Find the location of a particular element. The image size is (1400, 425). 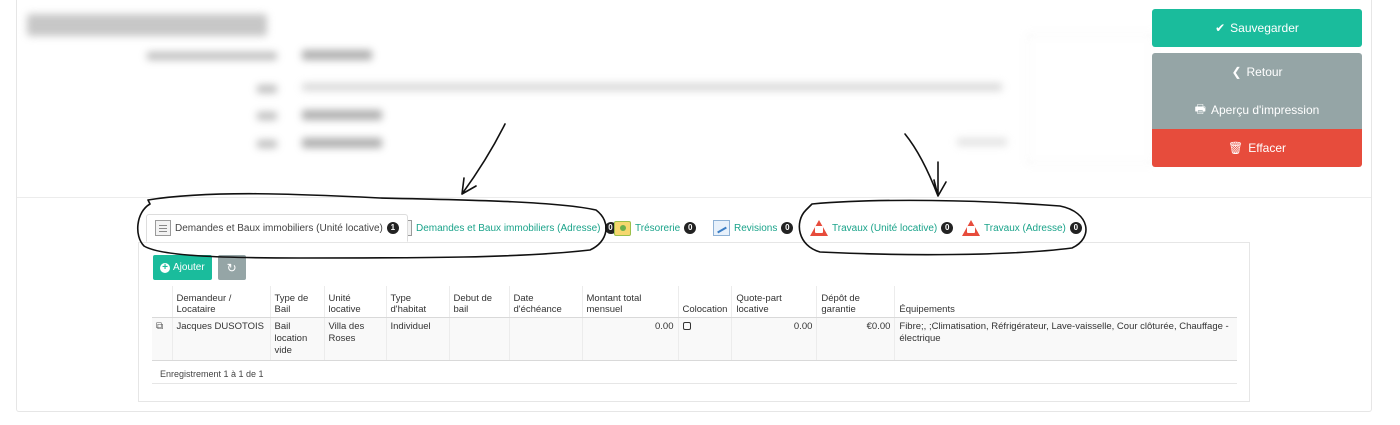

revision-chart-icon is located at coordinates (721, 228).